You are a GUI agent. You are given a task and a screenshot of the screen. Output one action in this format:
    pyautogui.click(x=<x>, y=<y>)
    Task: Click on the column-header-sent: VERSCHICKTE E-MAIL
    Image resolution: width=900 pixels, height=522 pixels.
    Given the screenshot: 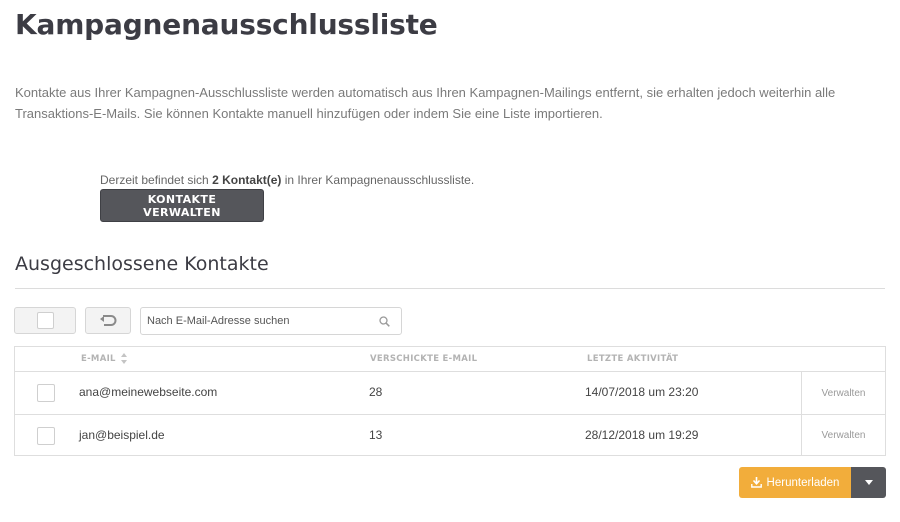 What is the action you would take?
    pyautogui.click(x=424, y=359)
    